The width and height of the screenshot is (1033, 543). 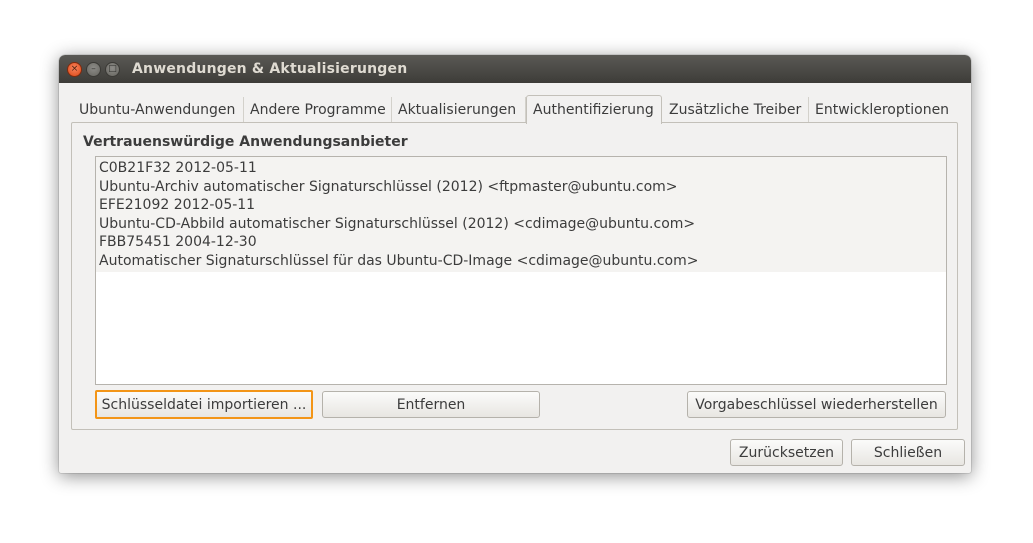 I want to click on tab-entwickleroptionen: Entwickleroptionen, so click(x=883, y=110).